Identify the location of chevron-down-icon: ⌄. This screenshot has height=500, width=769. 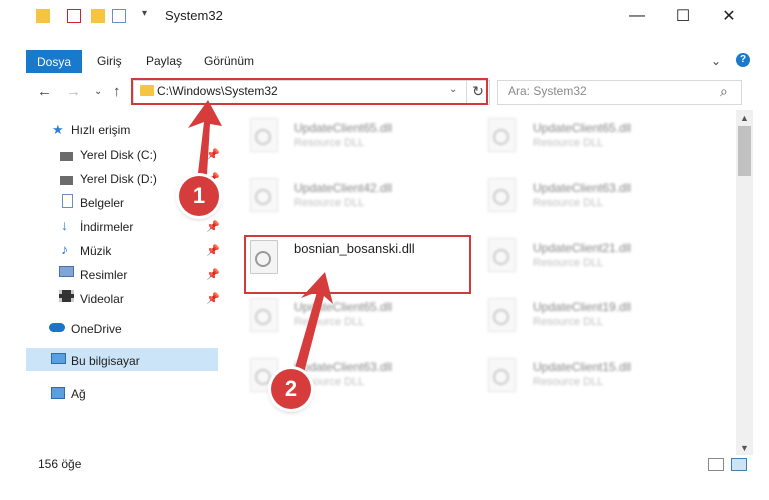
(716, 61).